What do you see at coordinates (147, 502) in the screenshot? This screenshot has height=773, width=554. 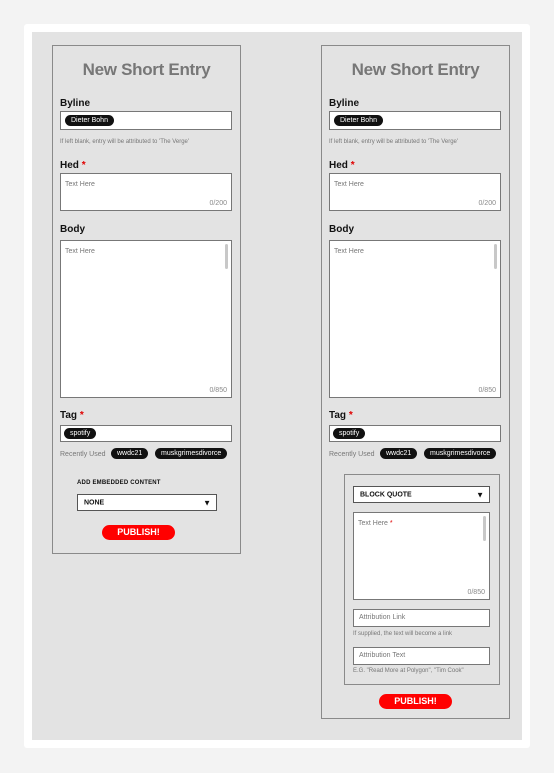 I see `embed-select: NONE ▼` at bounding box center [147, 502].